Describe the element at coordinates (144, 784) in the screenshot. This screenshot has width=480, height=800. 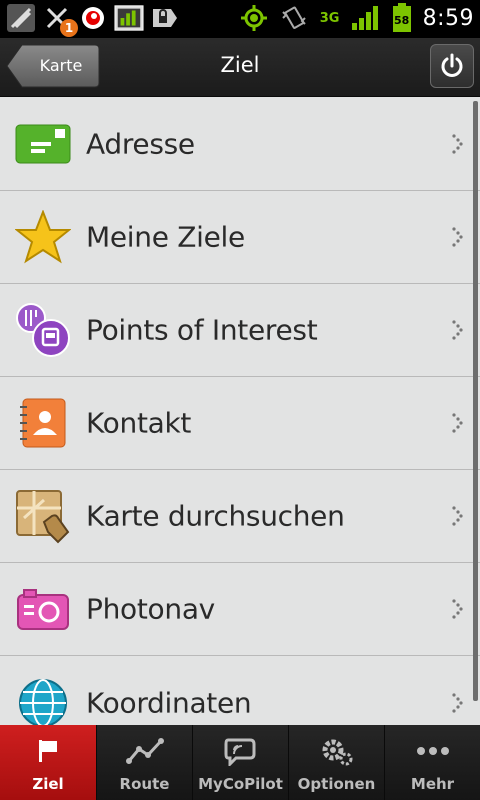
I see `tab-label: Route` at that location.